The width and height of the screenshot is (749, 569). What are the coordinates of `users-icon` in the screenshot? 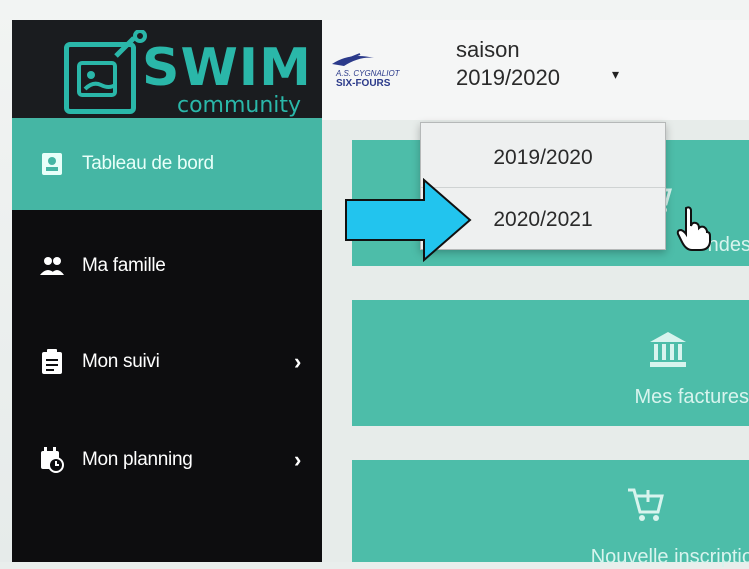 It's located at (52, 266).